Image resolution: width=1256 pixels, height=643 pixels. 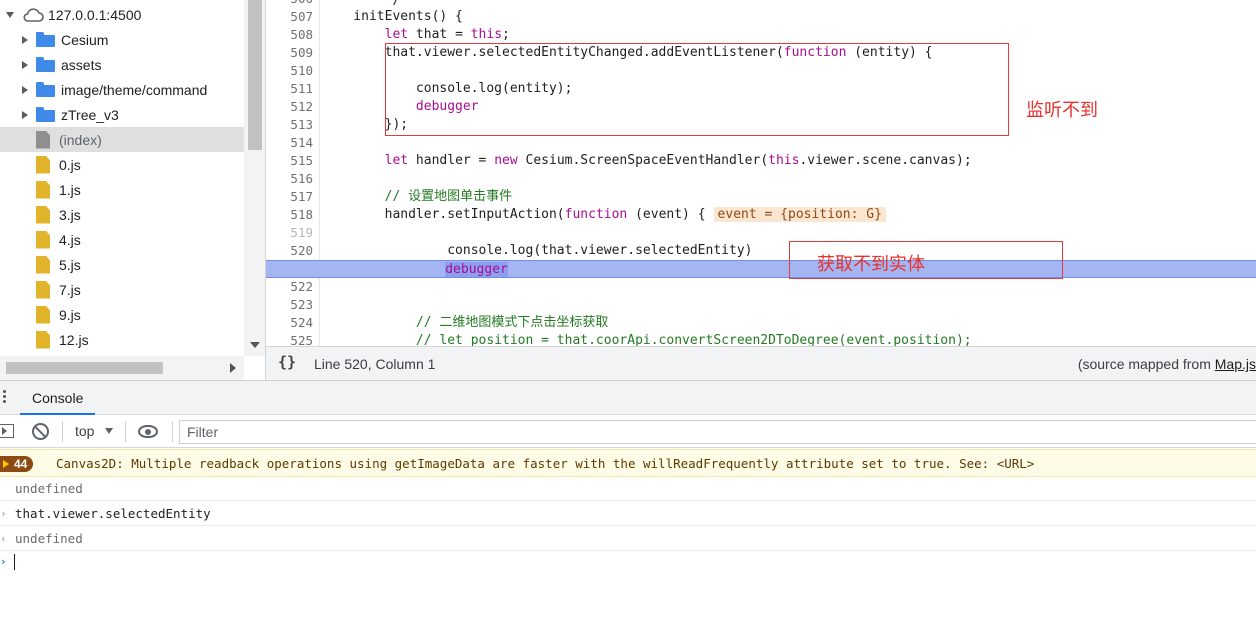 What do you see at coordinates (70, 164) in the screenshot?
I see `tree-file-label: 0.js` at bounding box center [70, 164].